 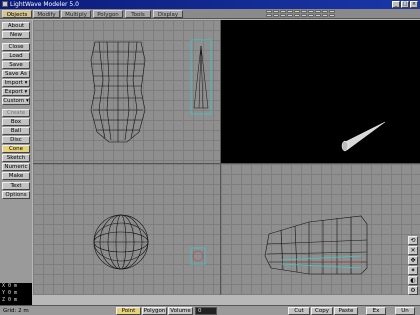 What do you see at coordinates (10, 300) in the screenshot?
I see `readout-z: Z 0 m` at bounding box center [10, 300].